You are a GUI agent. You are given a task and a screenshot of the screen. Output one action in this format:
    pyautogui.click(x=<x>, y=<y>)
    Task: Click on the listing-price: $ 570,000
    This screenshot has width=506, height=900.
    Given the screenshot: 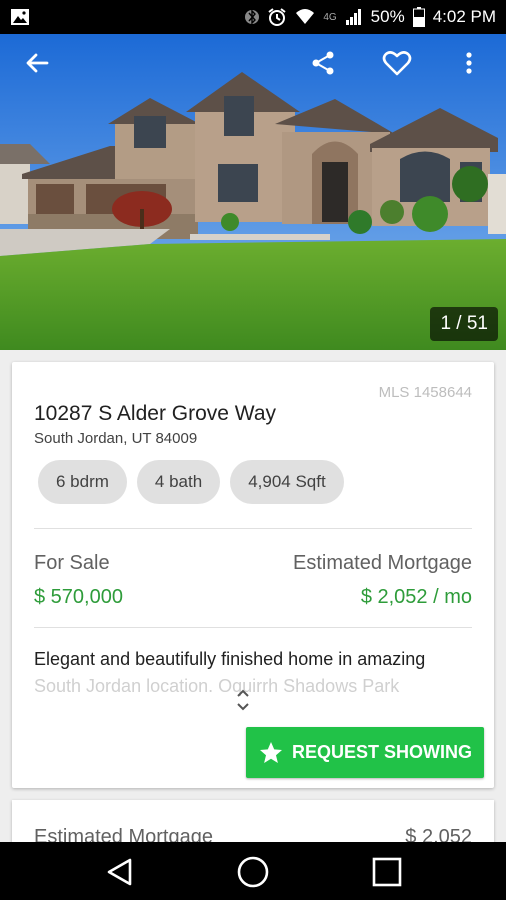 What is the action you would take?
    pyautogui.click(x=78, y=597)
    